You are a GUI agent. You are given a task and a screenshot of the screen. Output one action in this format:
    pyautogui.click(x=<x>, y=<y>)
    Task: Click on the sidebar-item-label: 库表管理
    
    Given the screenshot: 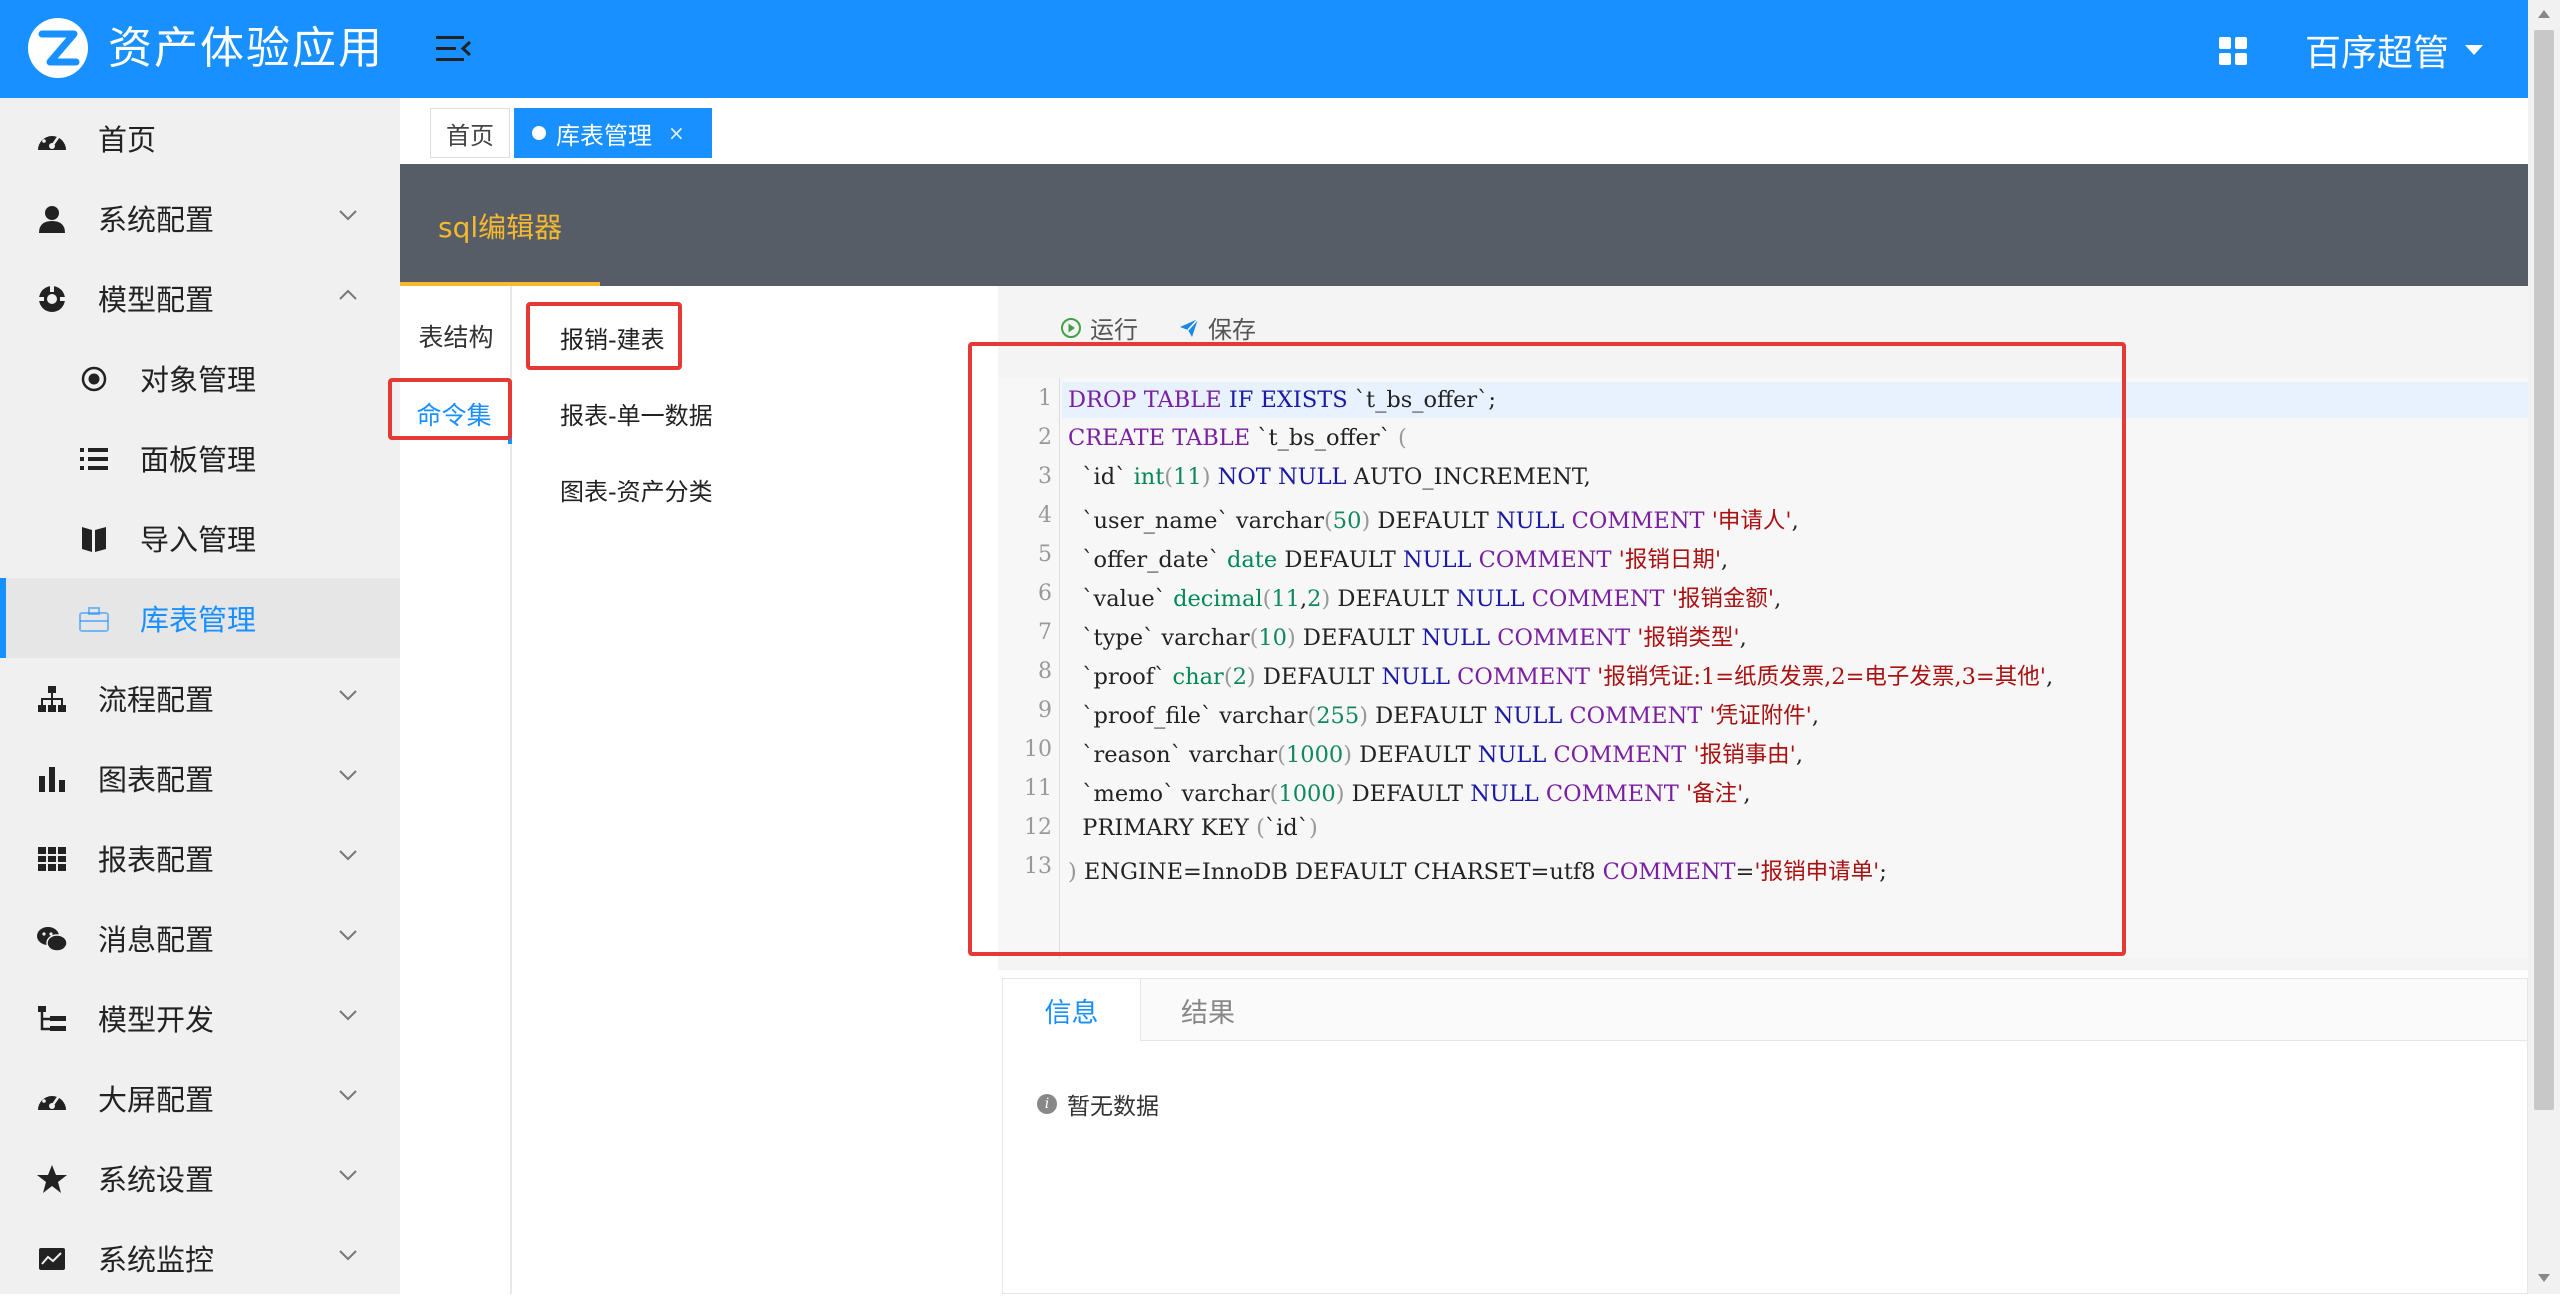 What is the action you would take?
    pyautogui.click(x=198, y=620)
    